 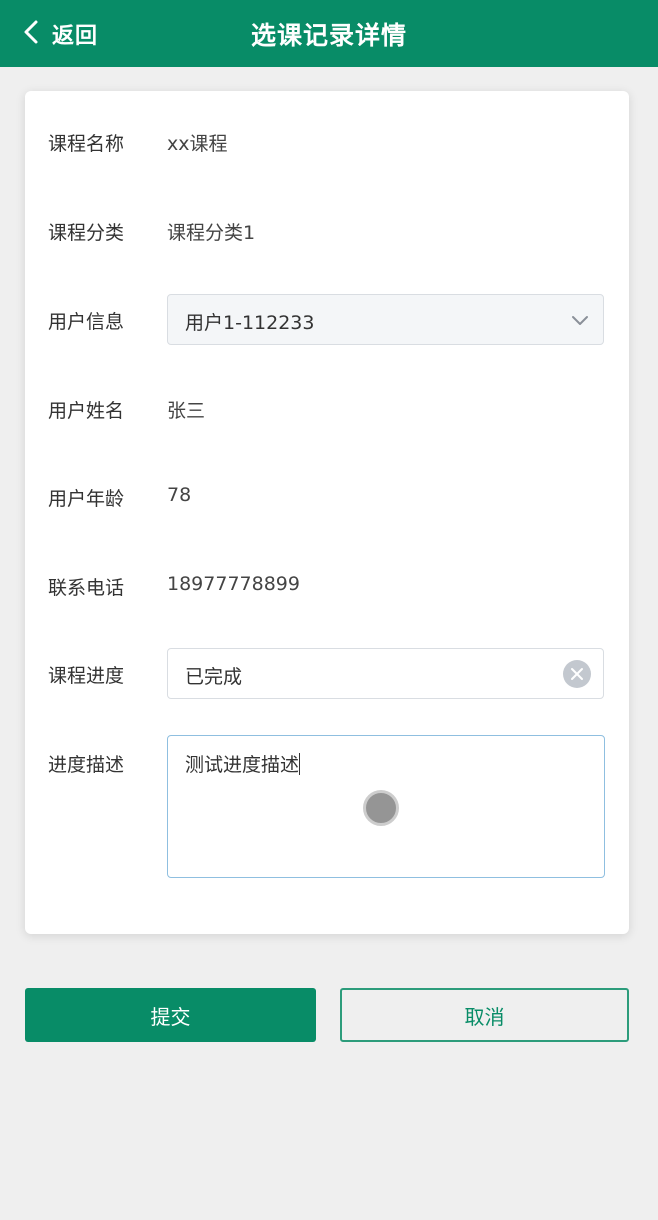 What do you see at coordinates (484, 1015) in the screenshot?
I see `cancel-button: 取消` at bounding box center [484, 1015].